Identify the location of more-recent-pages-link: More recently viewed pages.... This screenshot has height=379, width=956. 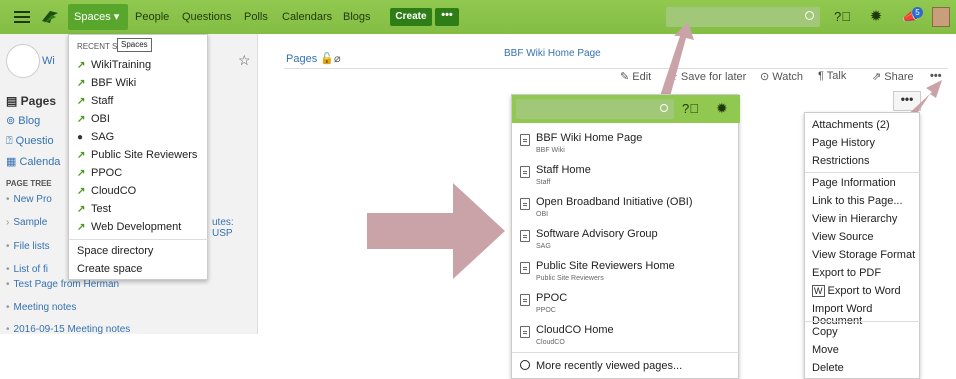
(601, 366).